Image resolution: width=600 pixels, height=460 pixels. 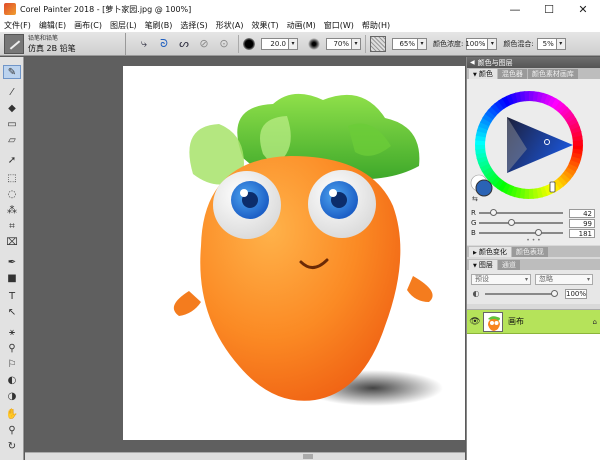 What do you see at coordinates (472, 62) in the screenshot?
I see `collapse-icon: ◀` at bounding box center [472, 62].